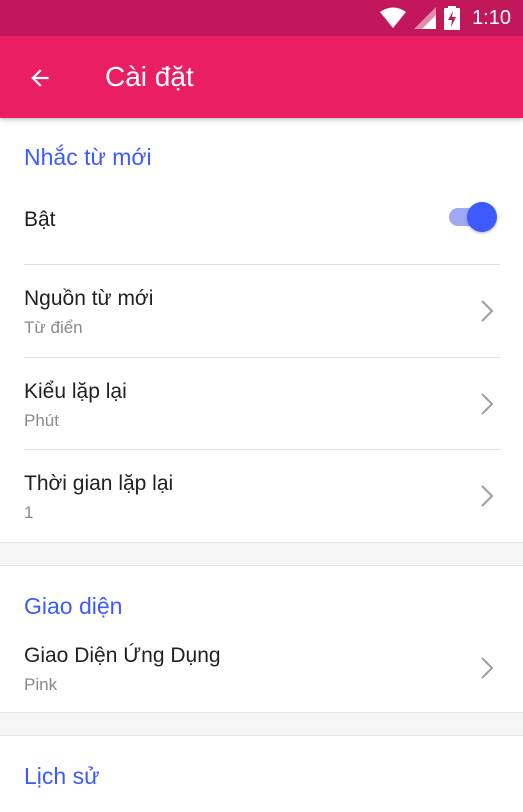 This screenshot has width=523, height=812. Describe the element at coordinates (149, 76) in the screenshot. I see `page-title: Cài đặt` at that location.